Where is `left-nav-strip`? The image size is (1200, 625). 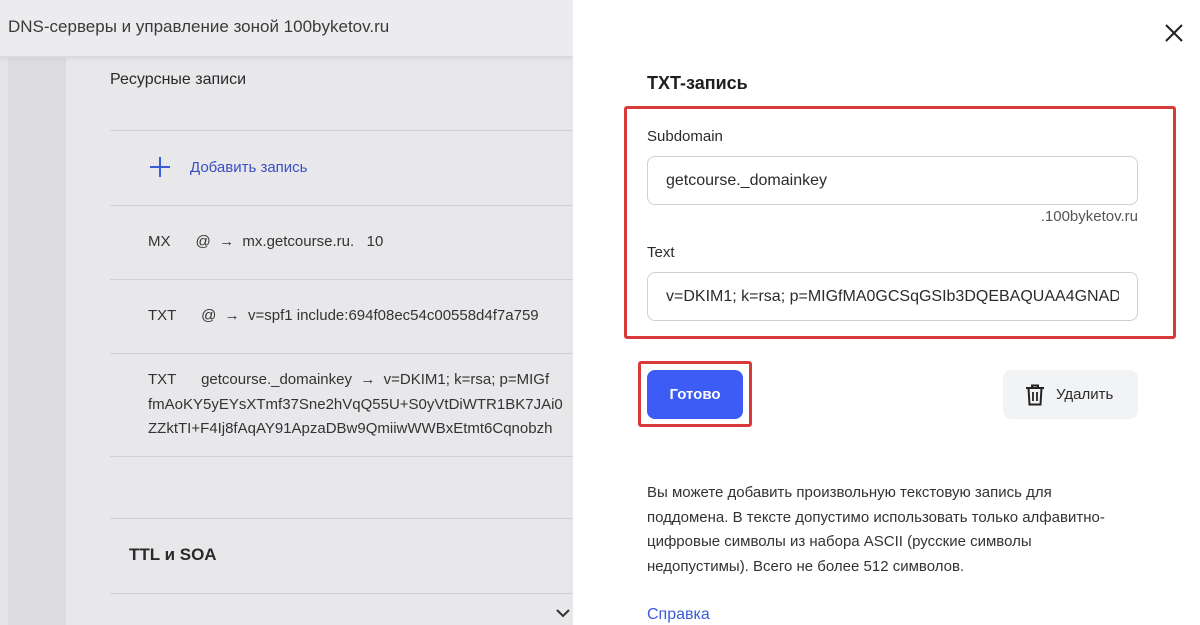 left-nav-strip is located at coordinates (33, 341).